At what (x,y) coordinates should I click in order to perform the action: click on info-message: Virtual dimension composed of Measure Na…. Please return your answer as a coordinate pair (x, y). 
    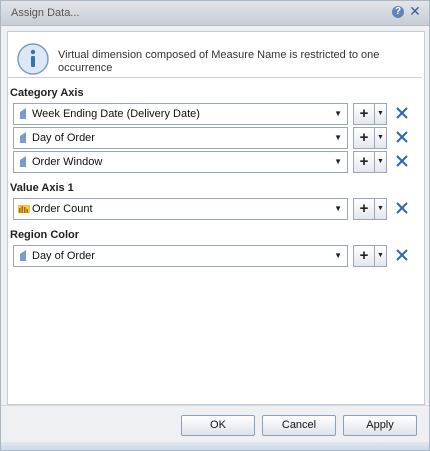
    Looking at the image, I should click on (216, 60).